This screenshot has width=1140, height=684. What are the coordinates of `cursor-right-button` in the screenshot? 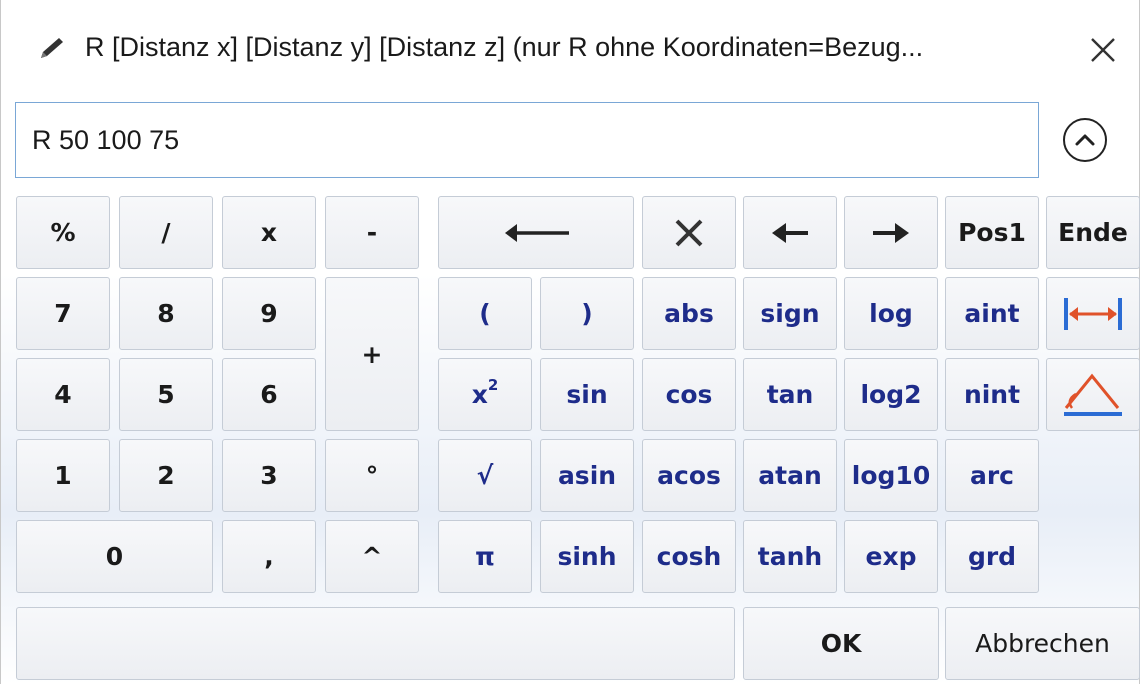 It's located at (891, 232).